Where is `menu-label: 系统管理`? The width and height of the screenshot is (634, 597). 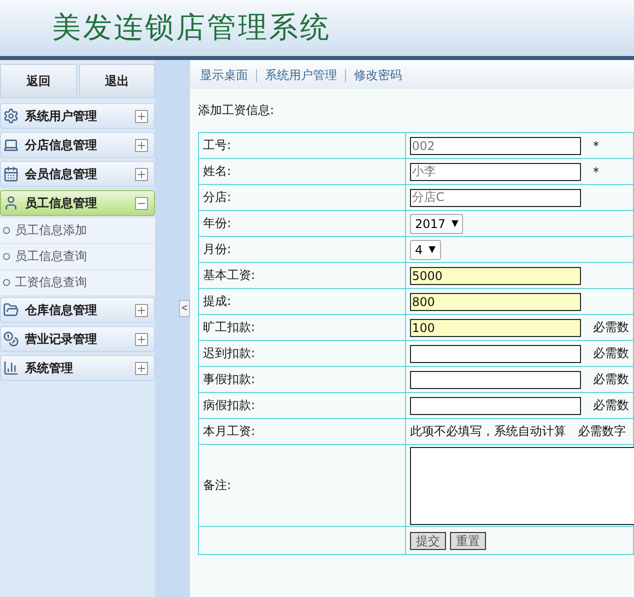 menu-label: 系统管理 is located at coordinates (49, 368).